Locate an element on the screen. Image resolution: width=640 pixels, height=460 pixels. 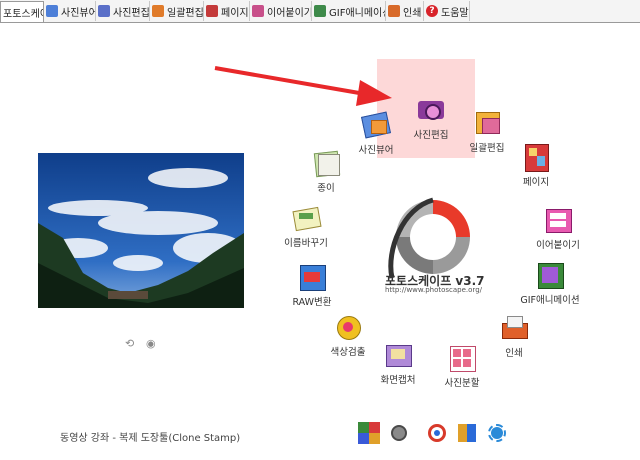
menu-editor-label: 사진편집 is located at coordinates (431, 135).